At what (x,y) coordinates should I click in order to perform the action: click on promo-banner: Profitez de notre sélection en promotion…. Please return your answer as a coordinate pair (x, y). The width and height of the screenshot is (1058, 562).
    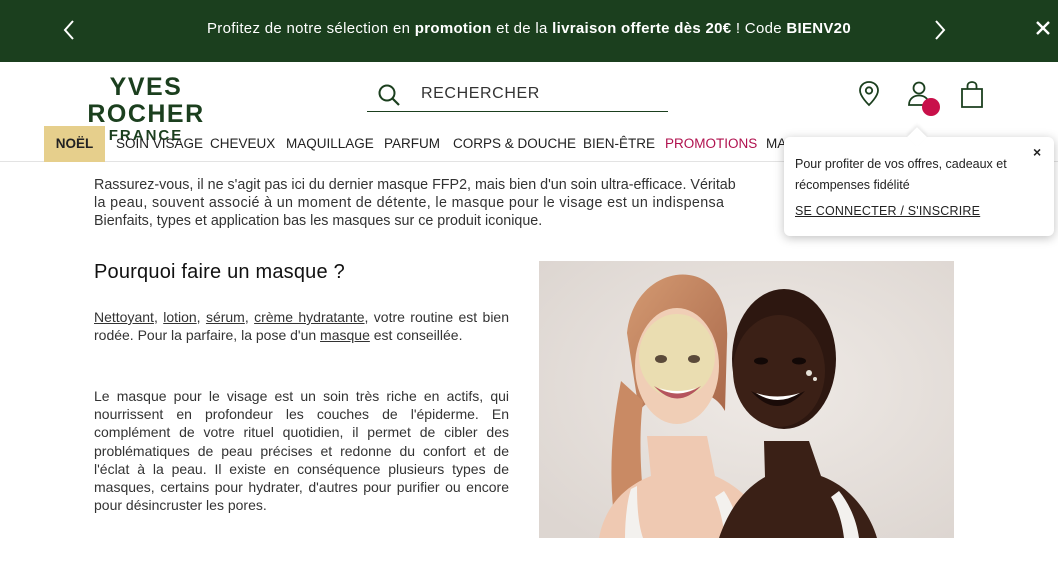
    Looking at the image, I should click on (529, 31).